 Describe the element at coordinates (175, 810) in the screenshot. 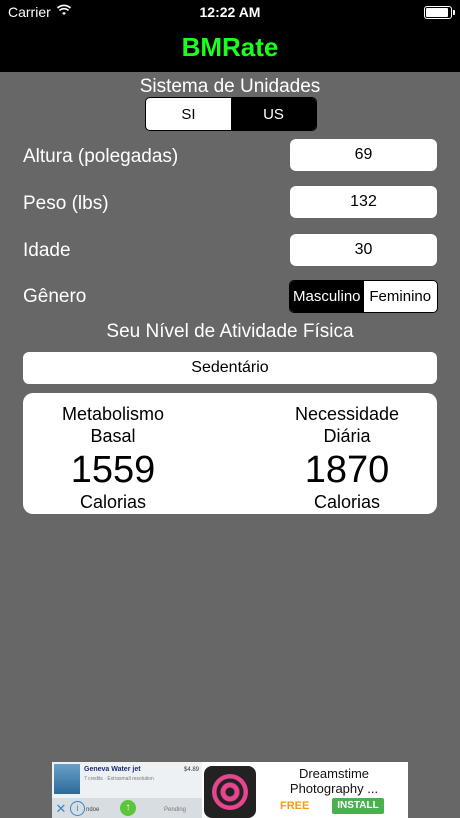

I see `ad-pending-text: Pending` at that location.